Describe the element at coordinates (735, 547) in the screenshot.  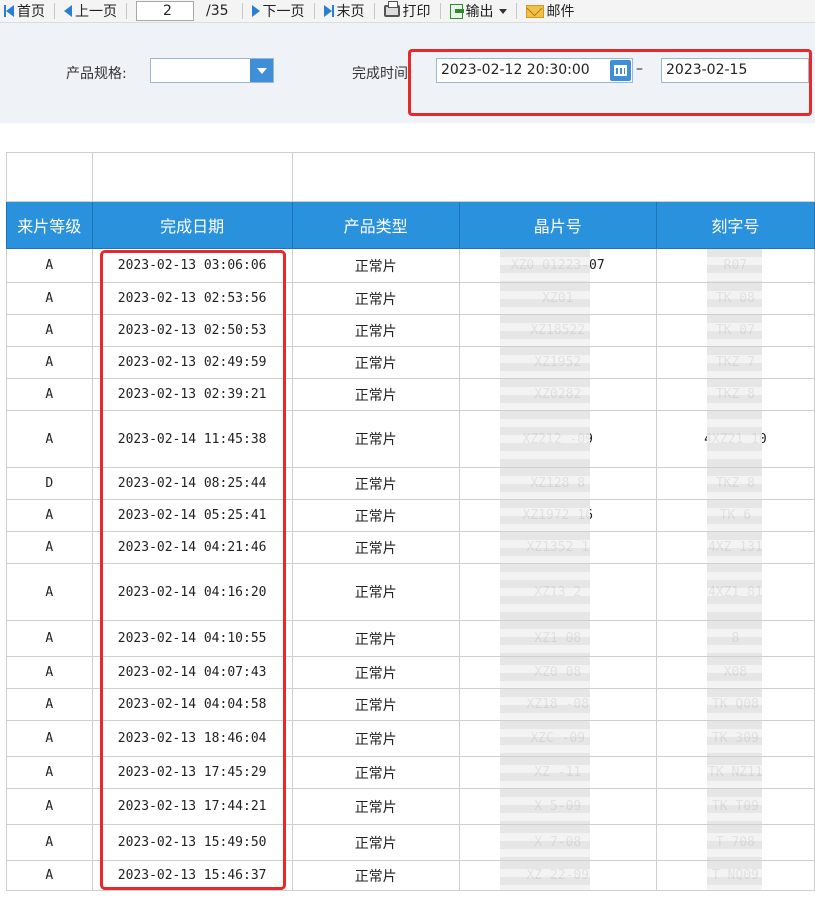
I see `mark-cell: 4XZ 131` at that location.